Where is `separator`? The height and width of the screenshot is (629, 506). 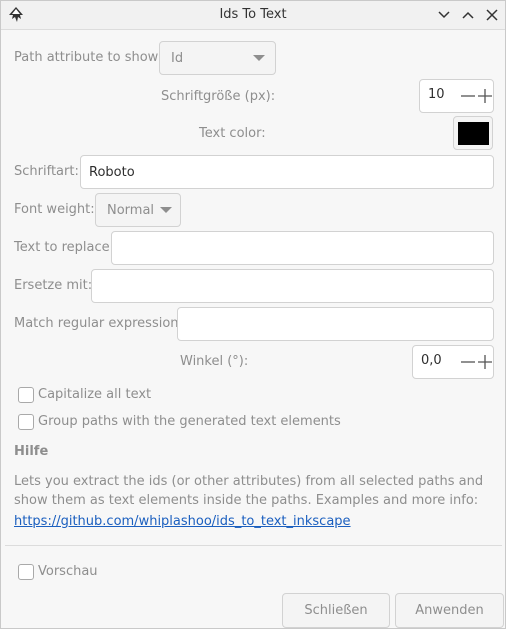 separator is located at coordinates (253, 545).